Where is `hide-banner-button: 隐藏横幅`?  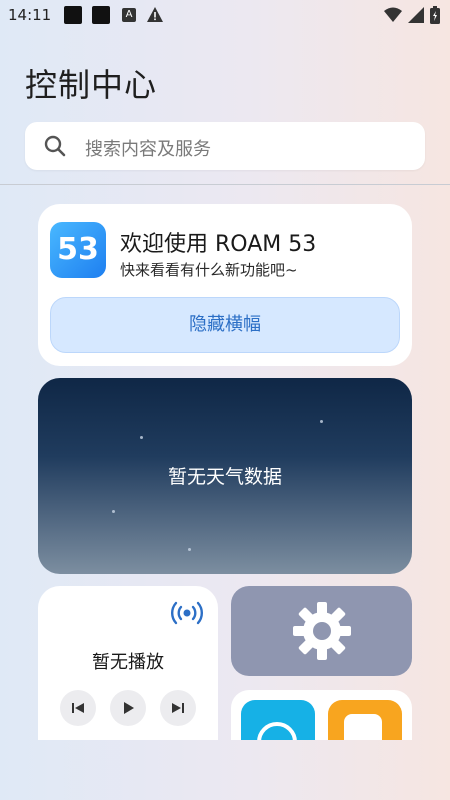 hide-banner-button: 隐藏横幅 is located at coordinates (225, 325).